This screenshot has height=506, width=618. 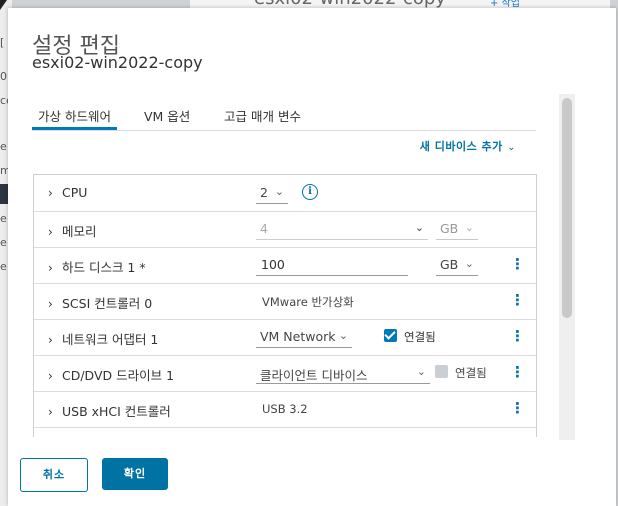 I want to click on row-label: 네트워크 어댑터 1, so click(x=110, y=339).